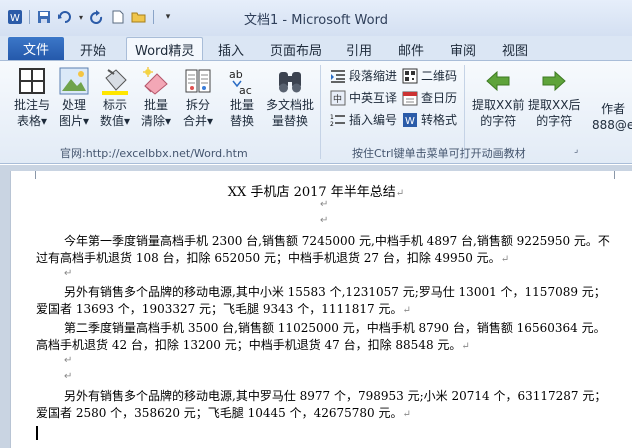 The width and height of the screenshot is (632, 448). Describe the element at coordinates (363, 119) in the screenshot. I see `insert-numbering-button: 12 插入编号` at that location.